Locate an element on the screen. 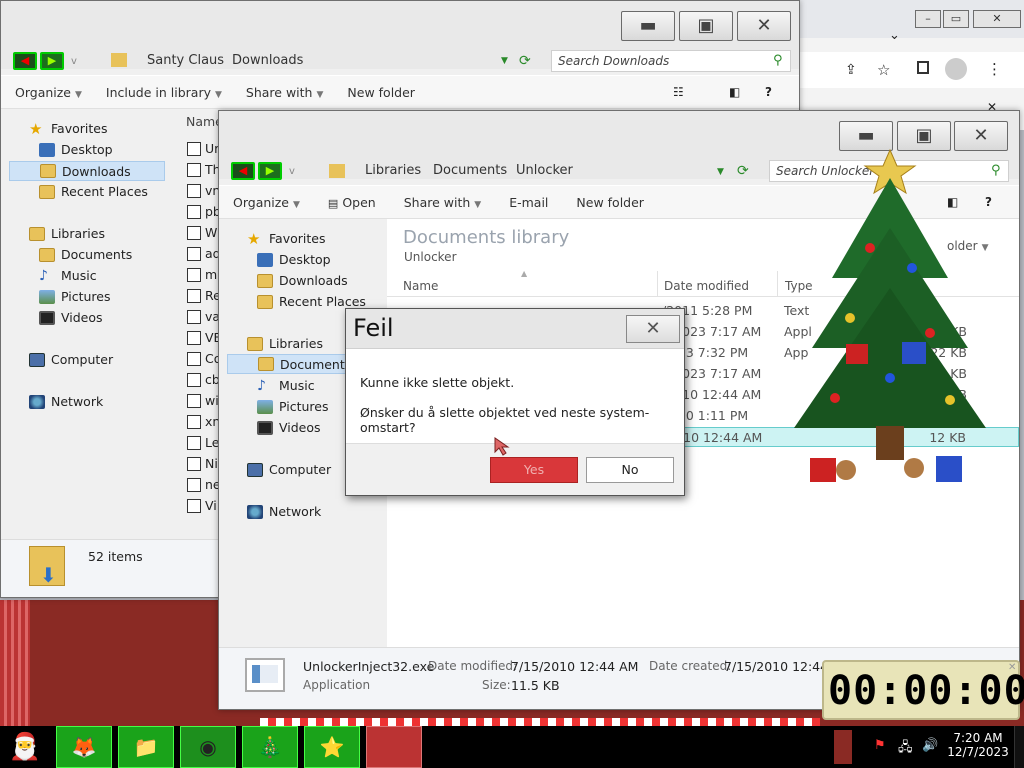  list-item: ad is located at coordinates (204, 253).